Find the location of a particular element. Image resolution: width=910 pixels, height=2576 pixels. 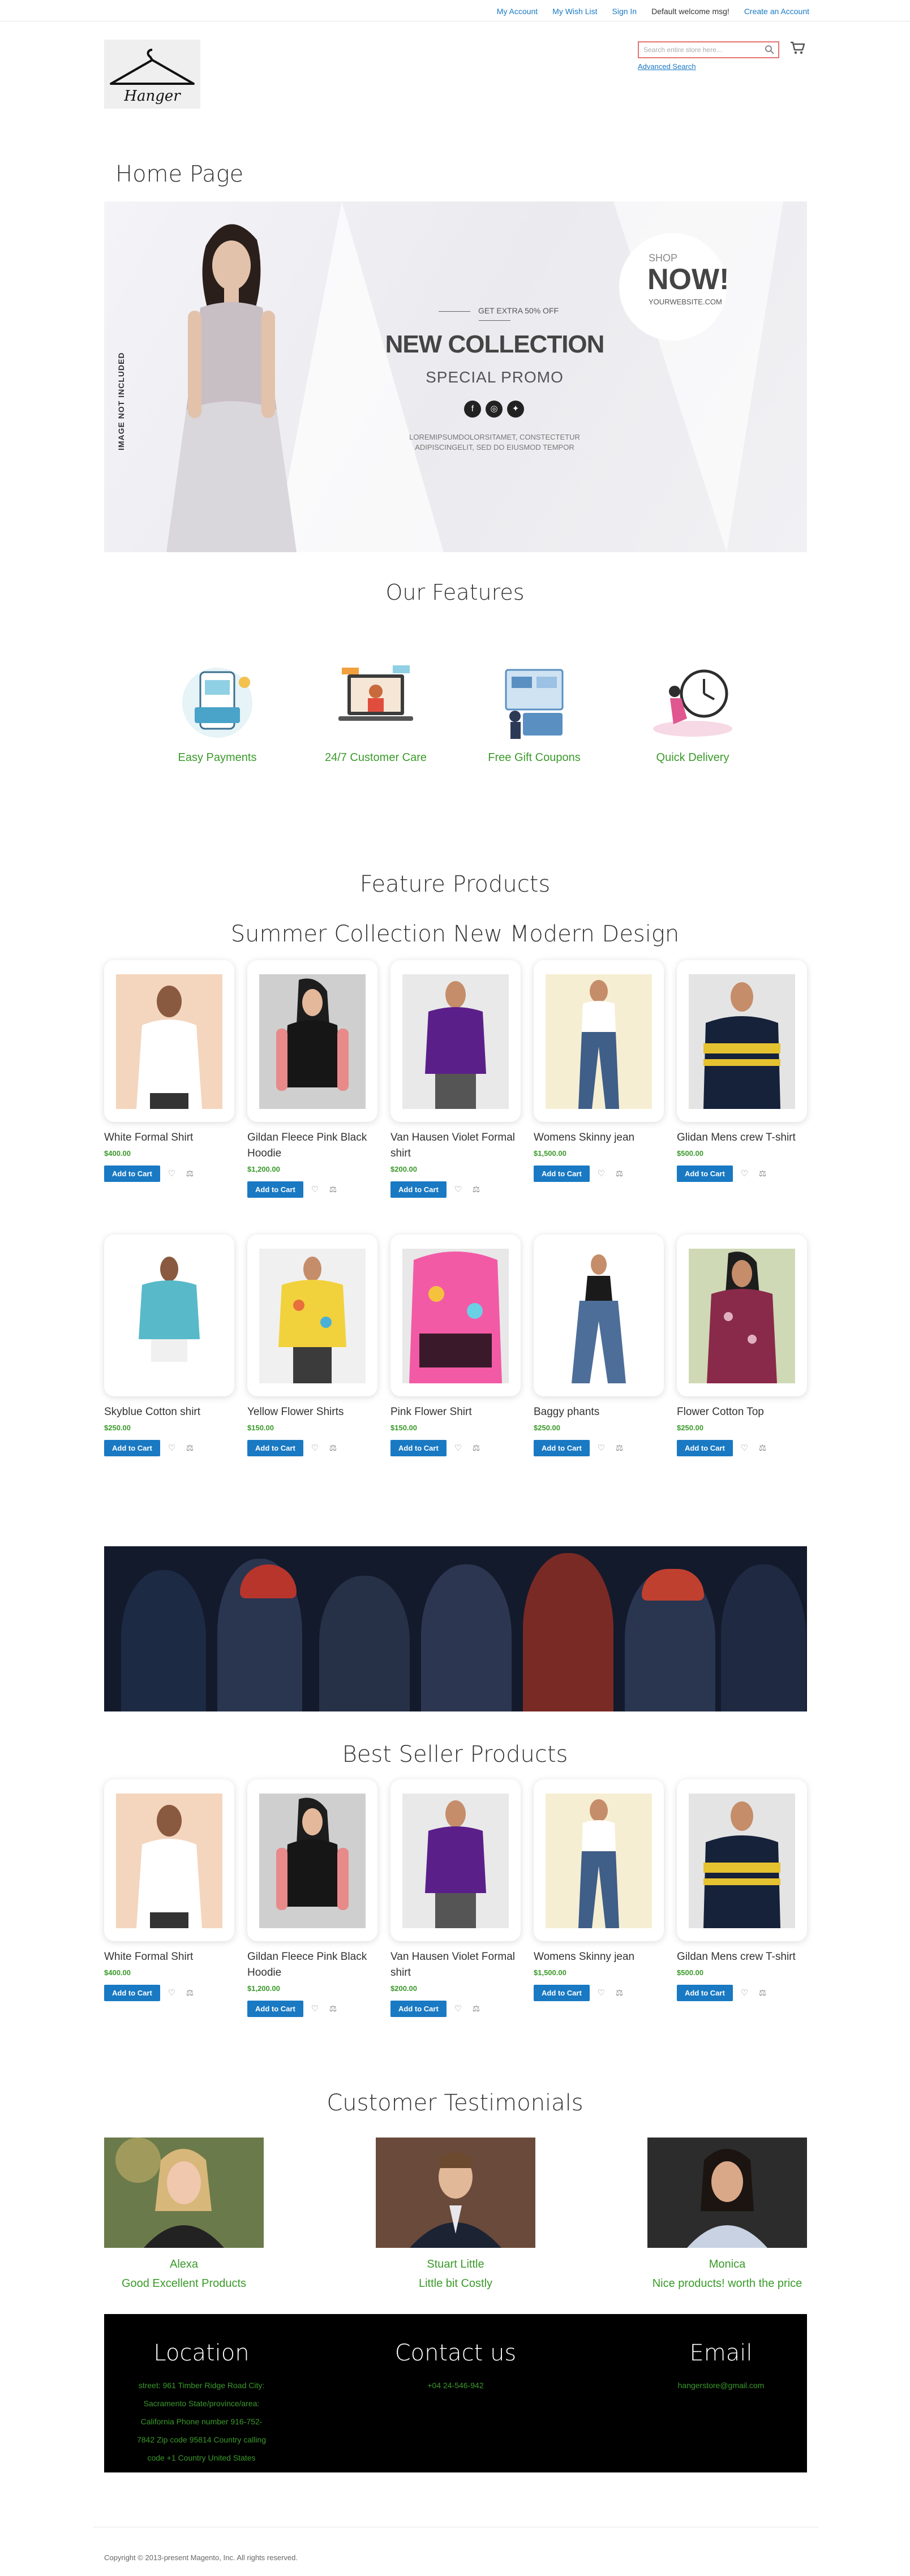

advanced-search-link: Advanced Search is located at coordinates (667, 66).